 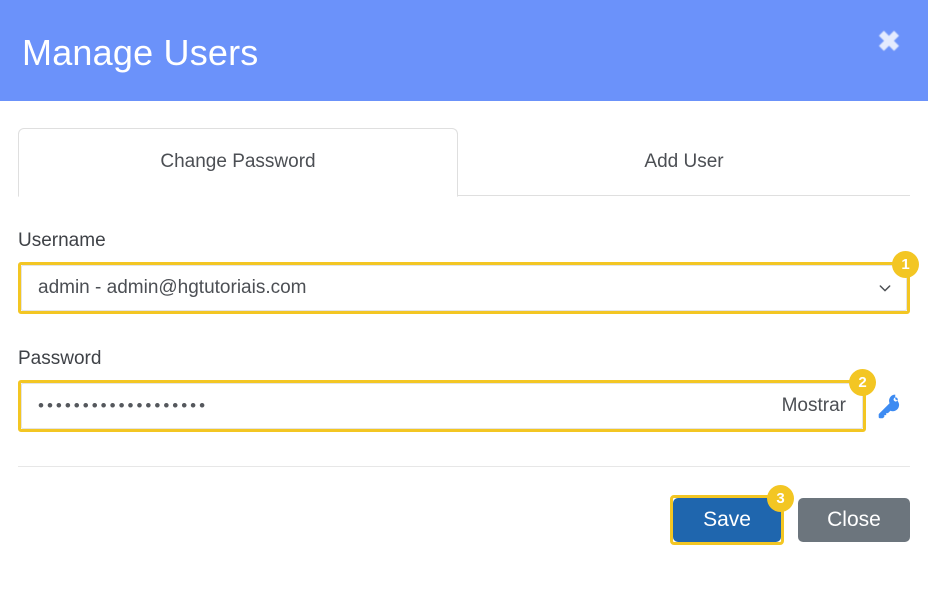 What do you see at coordinates (889, 42) in the screenshot?
I see `close-icon: ✖` at bounding box center [889, 42].